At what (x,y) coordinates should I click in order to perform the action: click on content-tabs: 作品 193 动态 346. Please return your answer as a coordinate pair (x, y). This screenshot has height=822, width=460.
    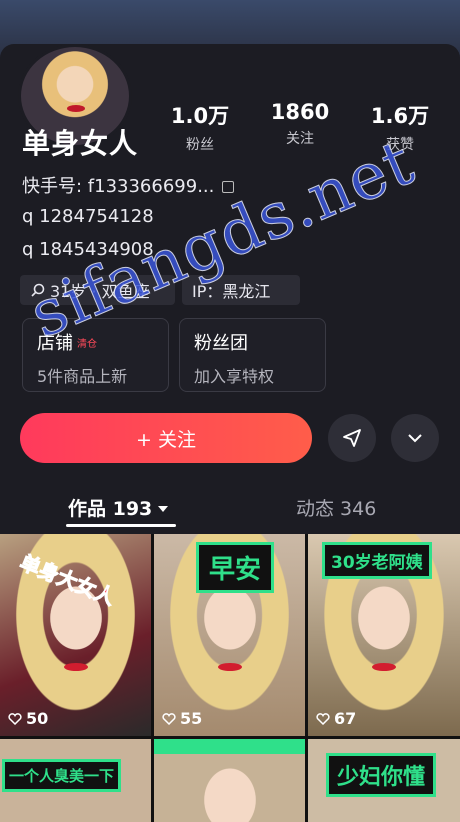
    Looking at the image, I should click on (230, 510).